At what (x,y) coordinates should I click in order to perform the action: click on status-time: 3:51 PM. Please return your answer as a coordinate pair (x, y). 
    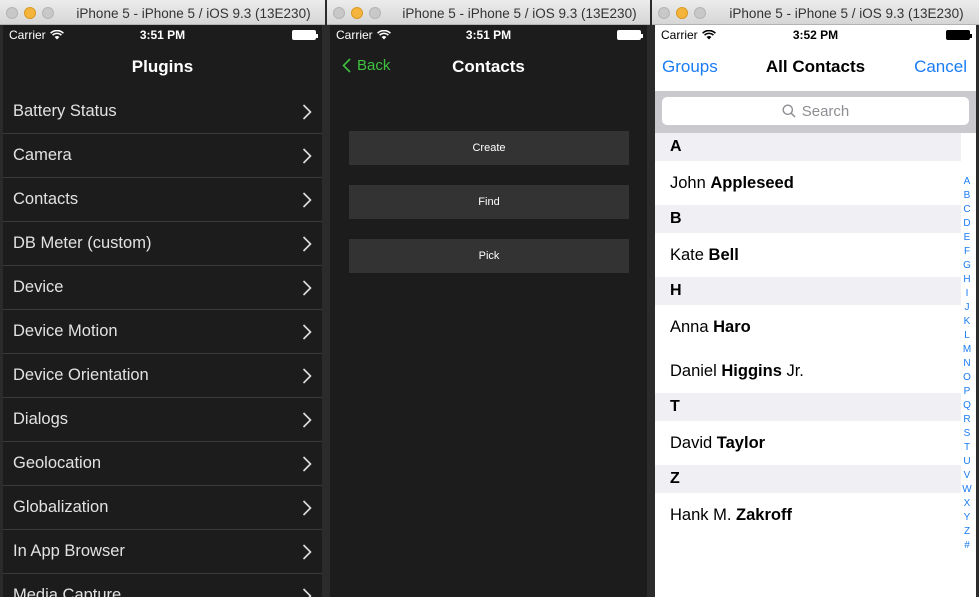
    Looking at the image, I should click on (162, 35).